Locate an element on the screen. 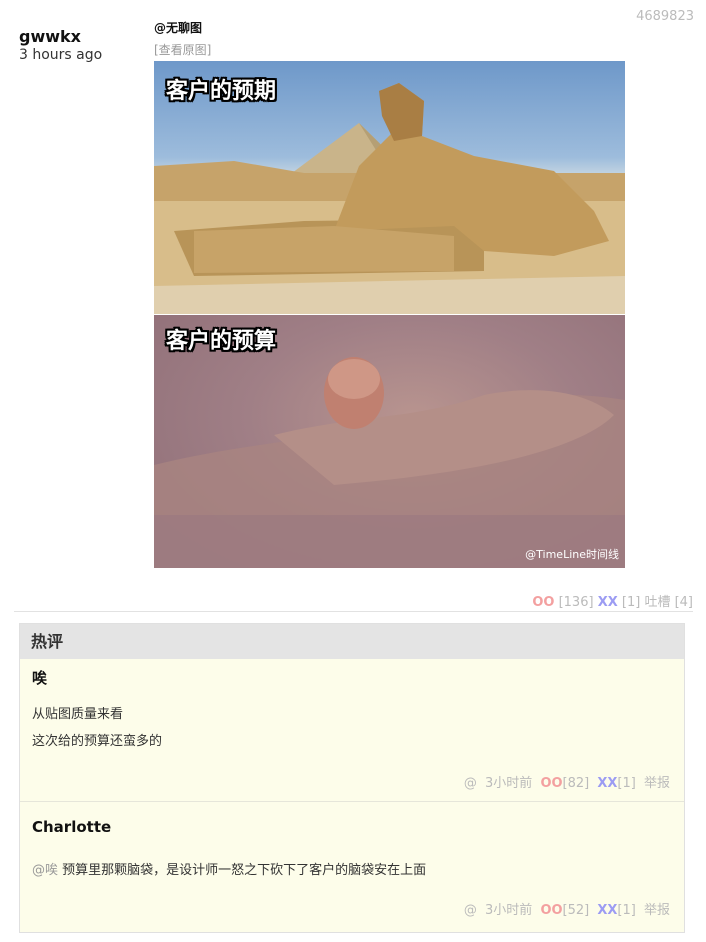 The image size is (706, 942). comment-author: Charlotte is located at coordinates (71, 827).